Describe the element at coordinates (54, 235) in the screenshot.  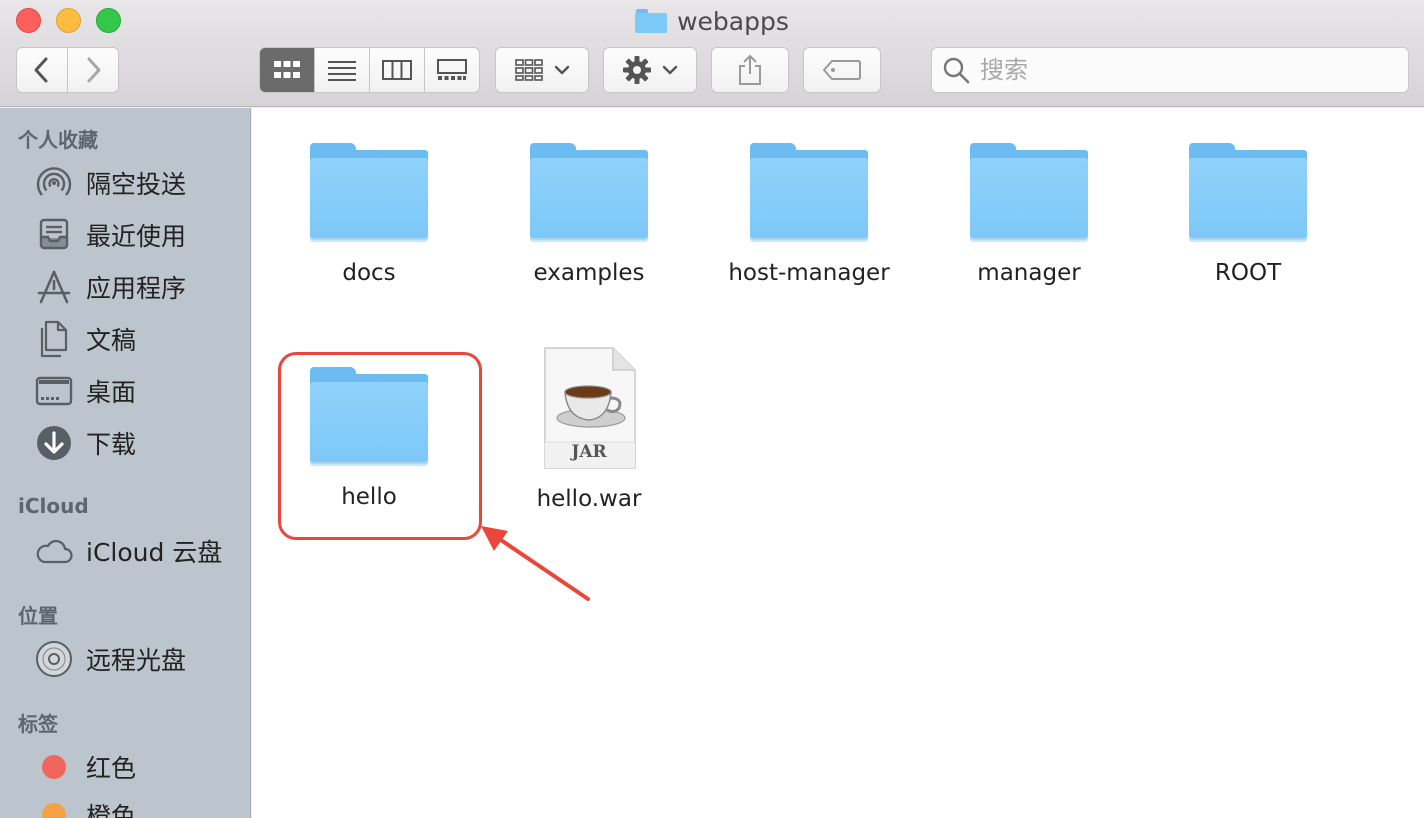
I see `recents-icon` at that location.